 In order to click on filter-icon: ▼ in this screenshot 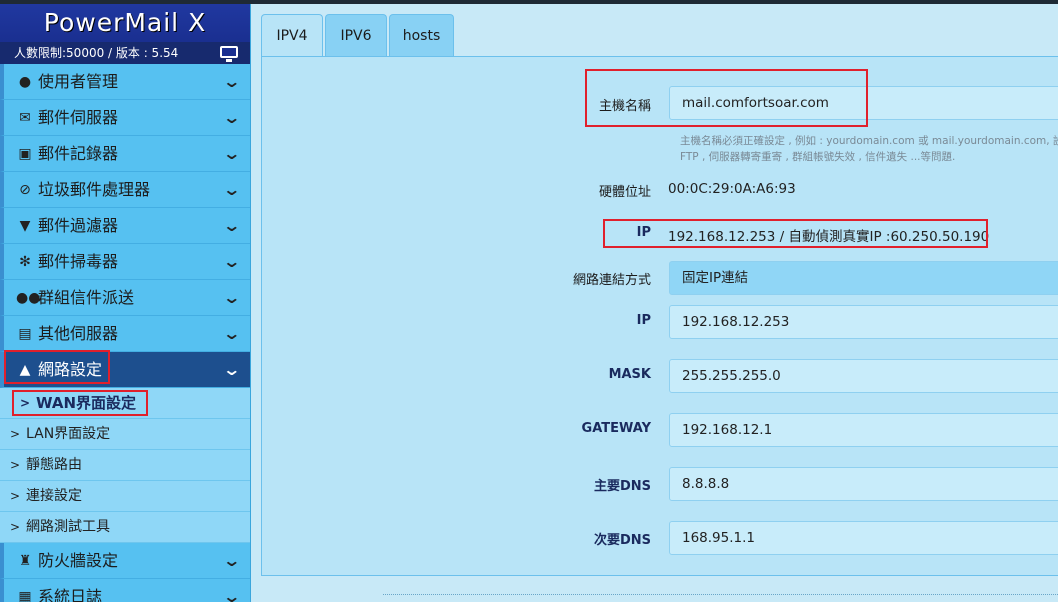, I will do `click(25, 226)`.